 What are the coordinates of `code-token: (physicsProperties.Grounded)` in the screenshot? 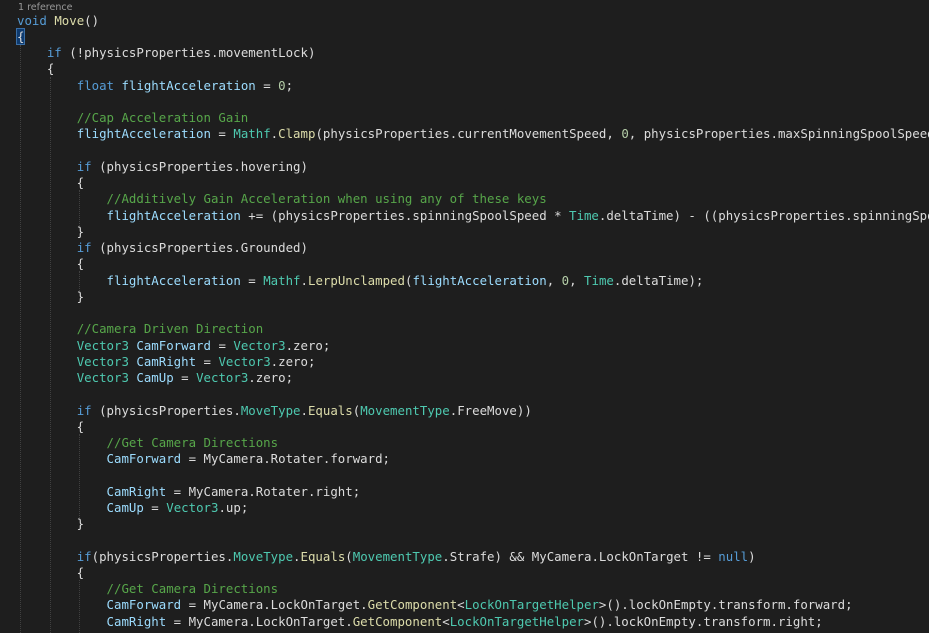 It's located at (199, 247).